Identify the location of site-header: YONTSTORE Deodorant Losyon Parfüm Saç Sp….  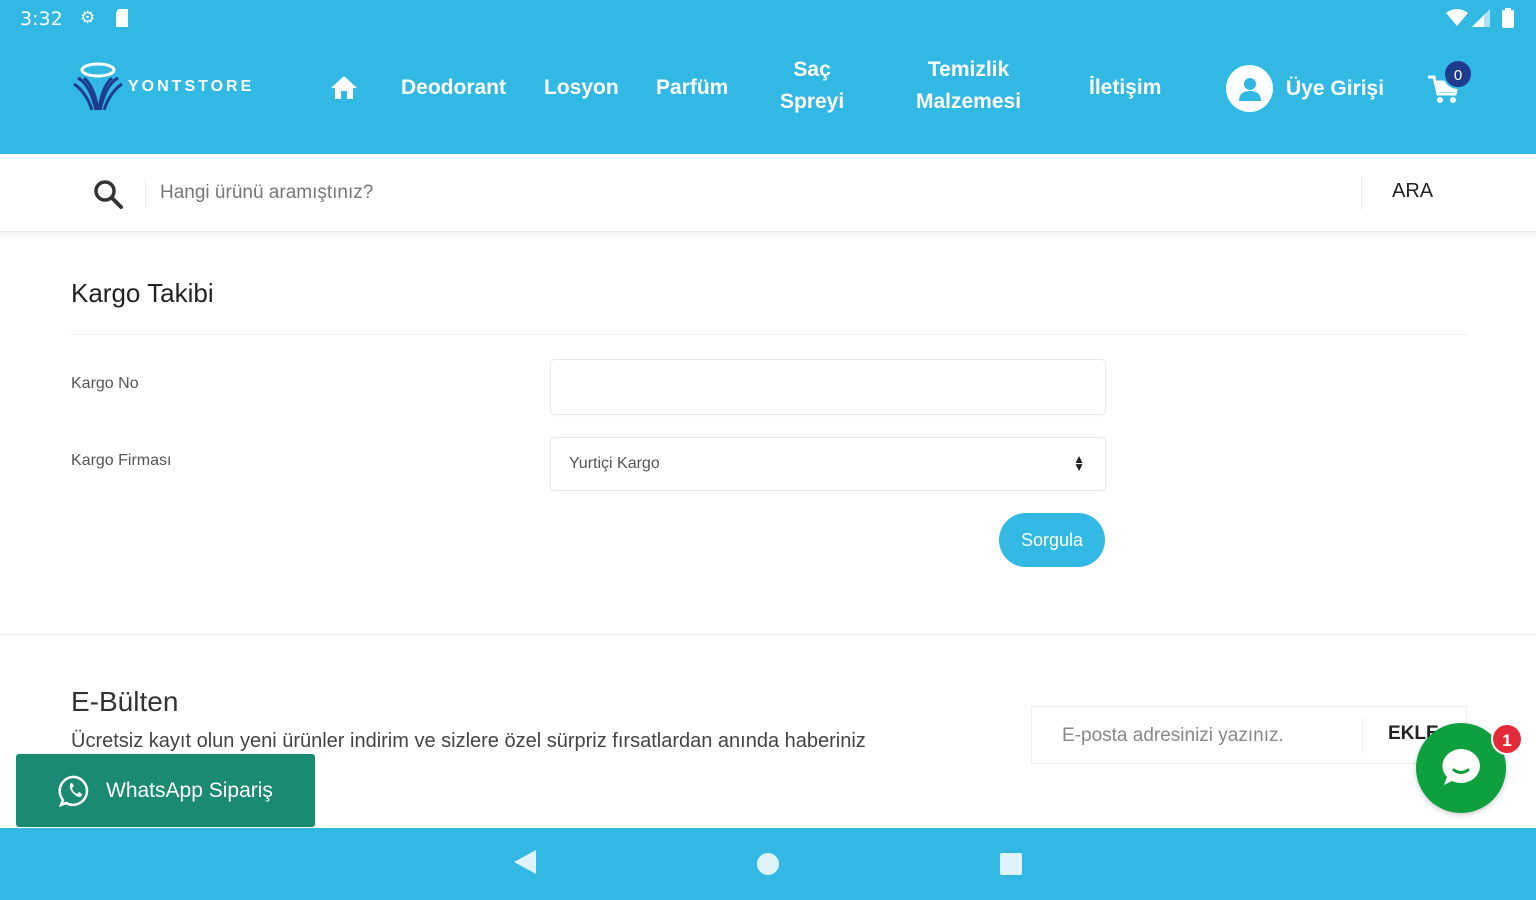
(768, 96).